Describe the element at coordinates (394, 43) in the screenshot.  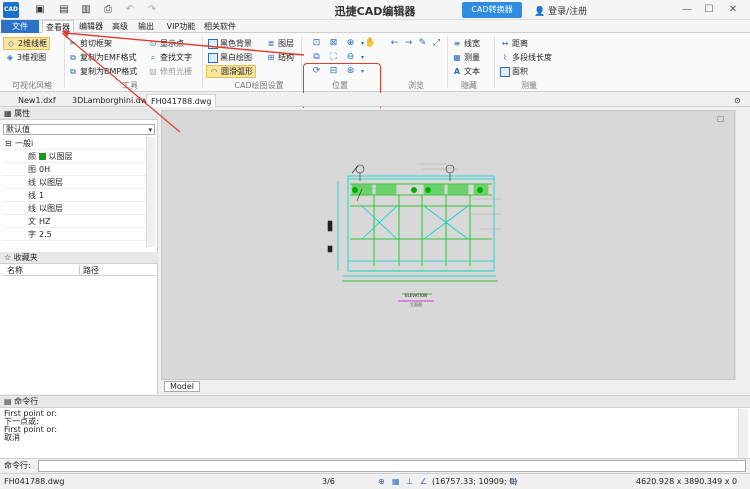
I see `arrow-left-icon: ←` at that location.